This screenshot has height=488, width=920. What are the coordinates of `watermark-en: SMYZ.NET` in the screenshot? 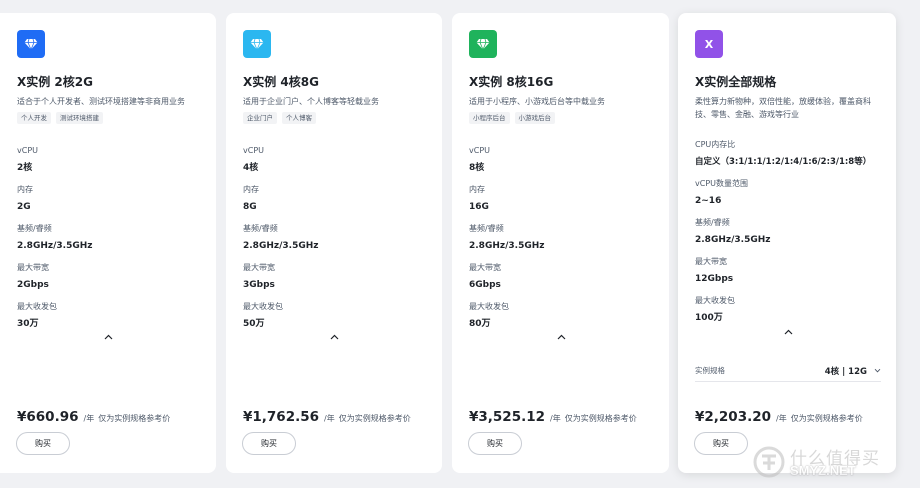 It's located at (823, 470).